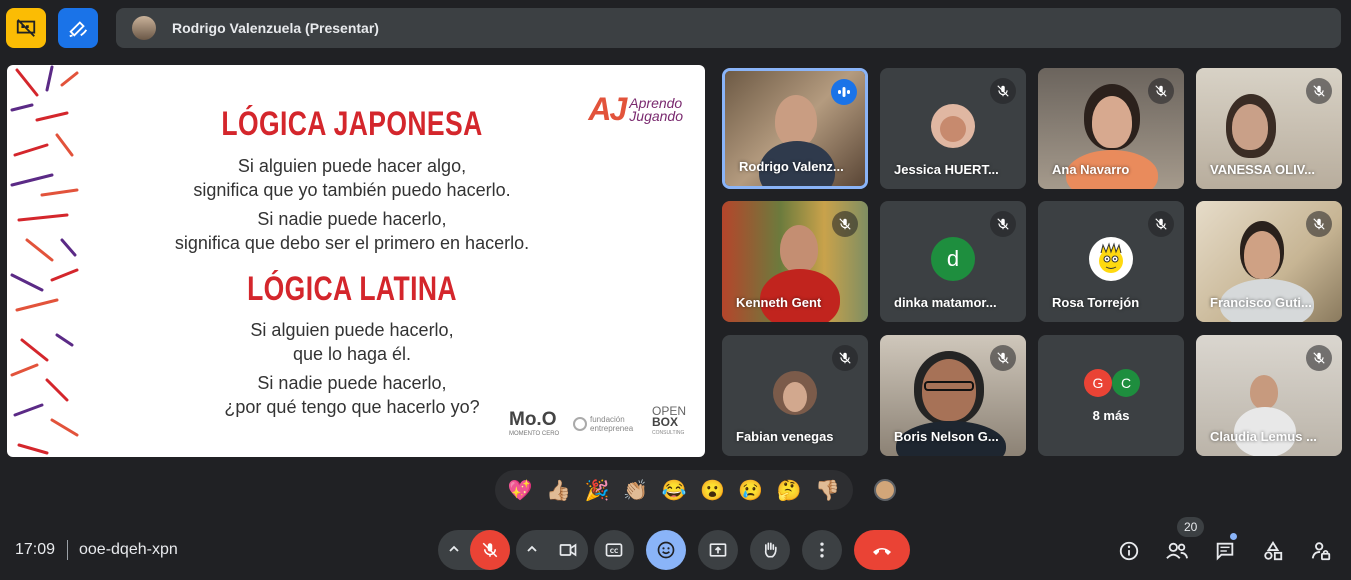 Image resolution: width=1351 pixels, height=580 pixels. I want to click on sponsor-momento-cero: Mo.O MOMENTO CERO, so click(534, 423).